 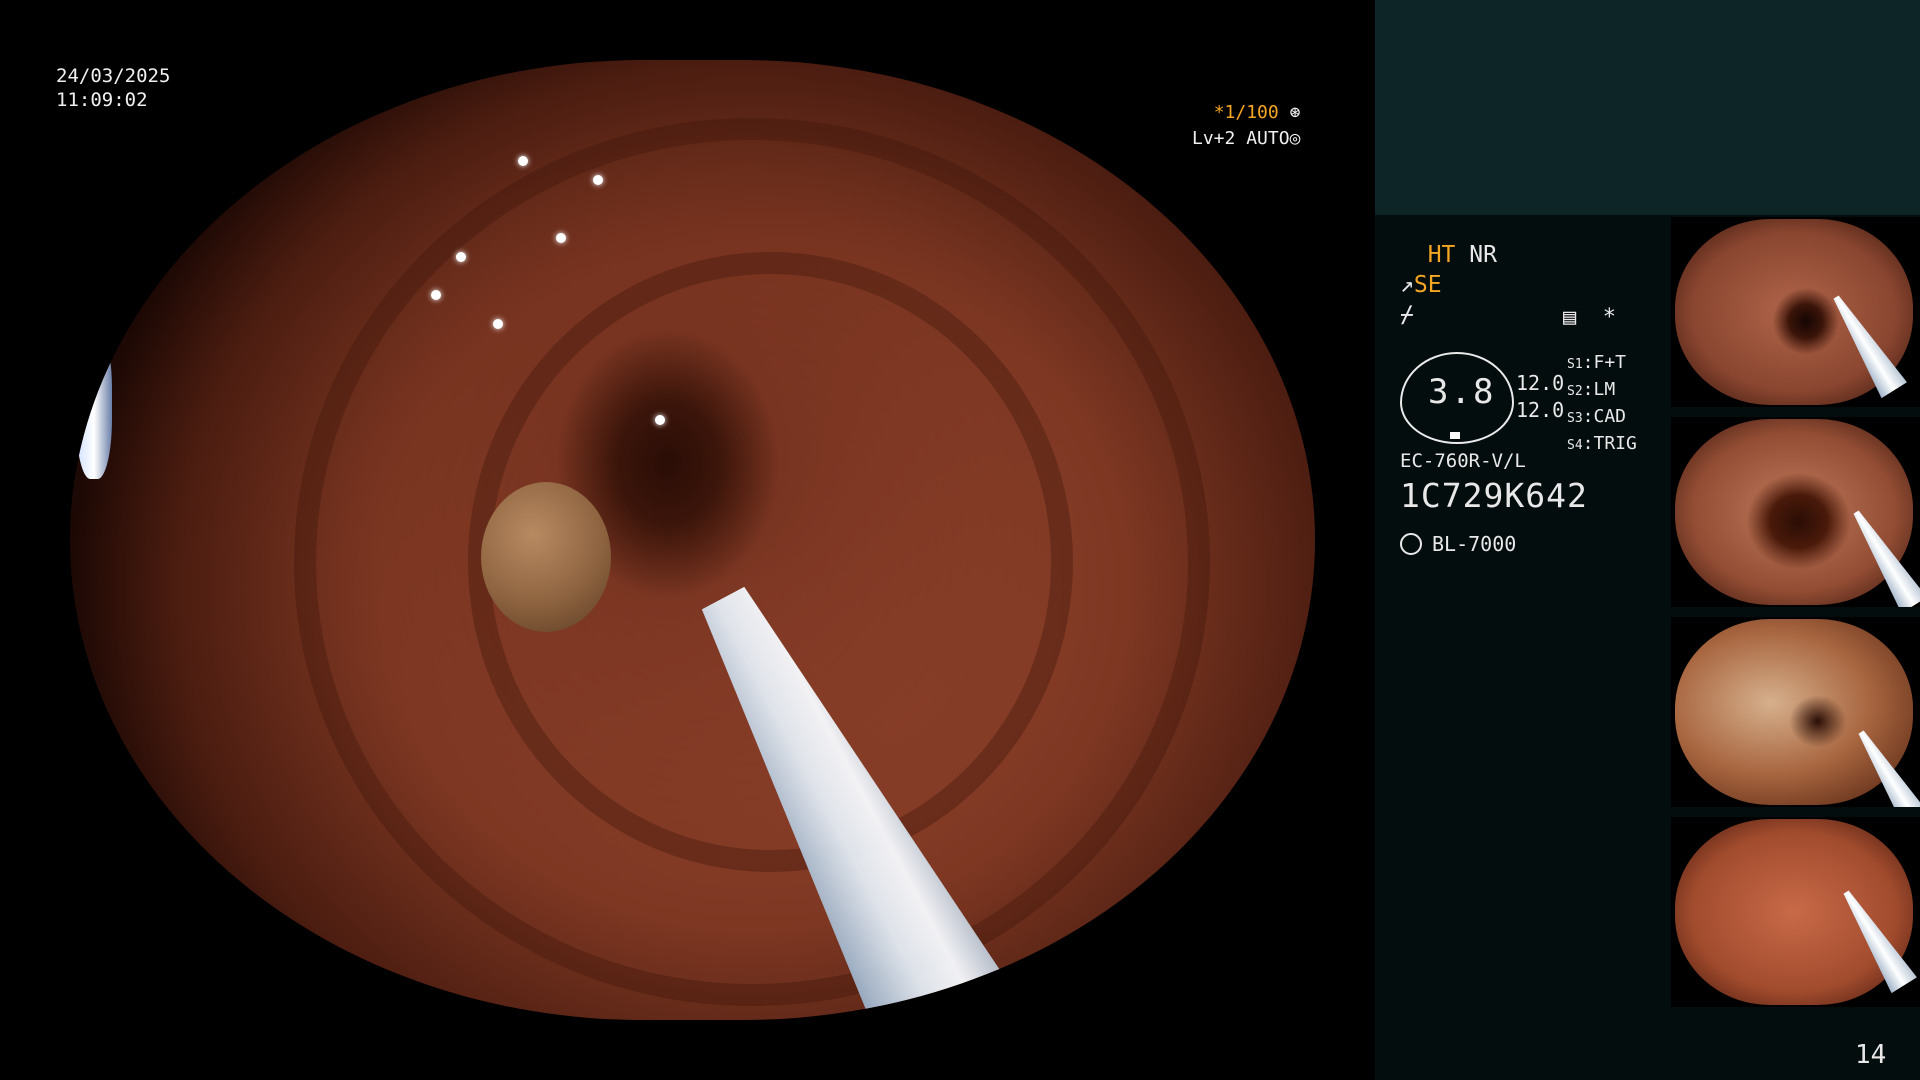 What do you see at coordinates (1591, 389) in the screenshot?
I see `mode-row: S2:LM` at bounding box center [1591, 389].